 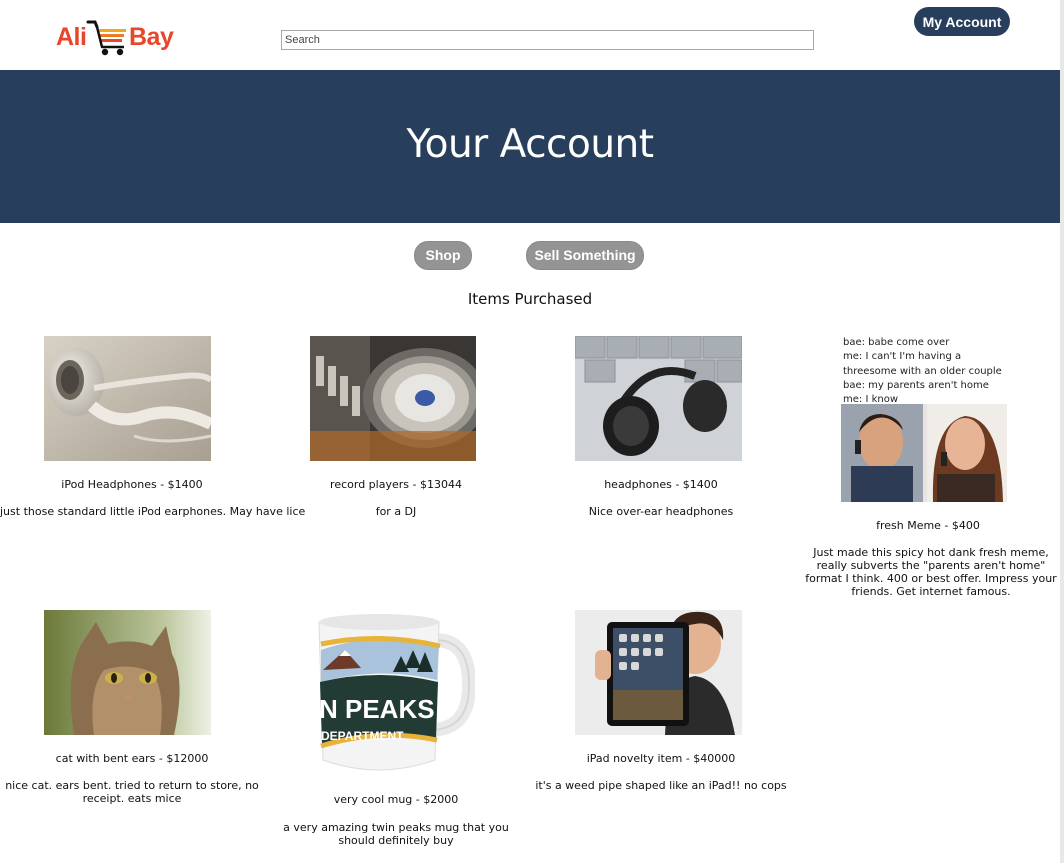 I want to click on item-caption: iPod Headphones - $1400, so click(x=132, y=484).